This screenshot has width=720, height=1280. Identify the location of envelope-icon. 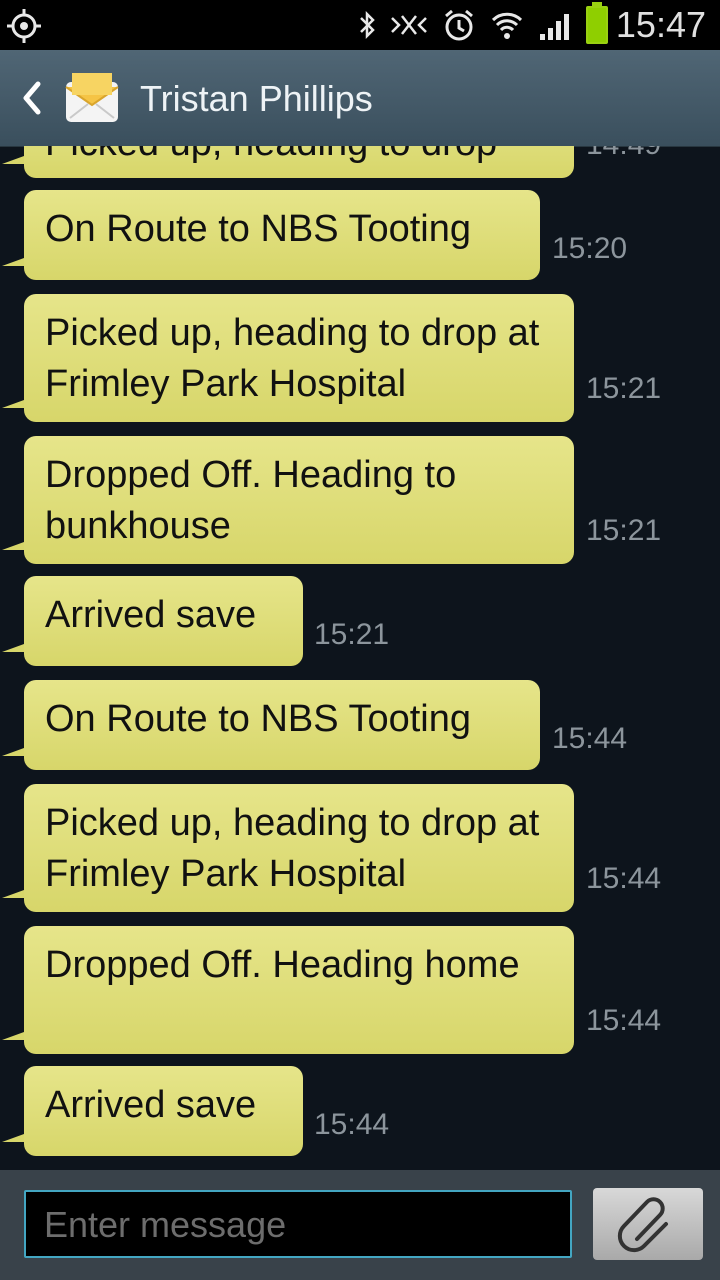
(92, 97).